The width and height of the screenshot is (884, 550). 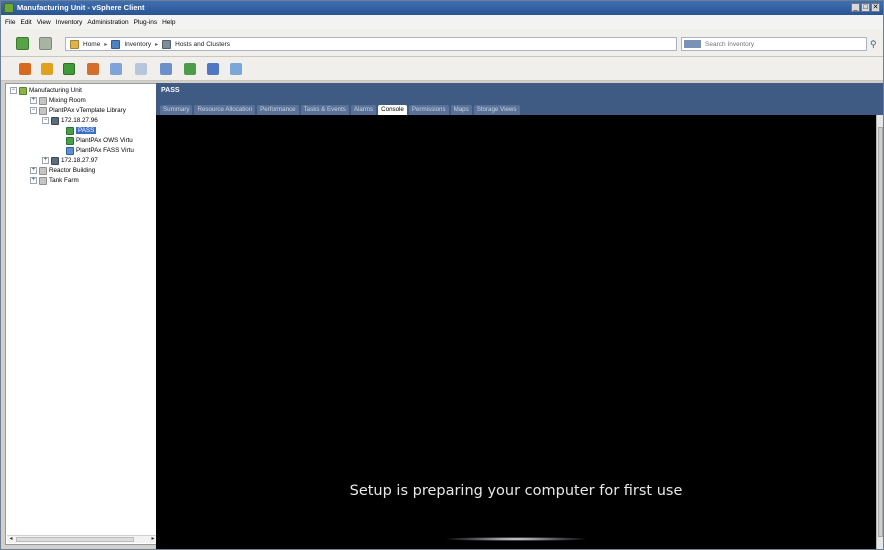 I want to click on power-on-icon, so click(x=69, y=69).